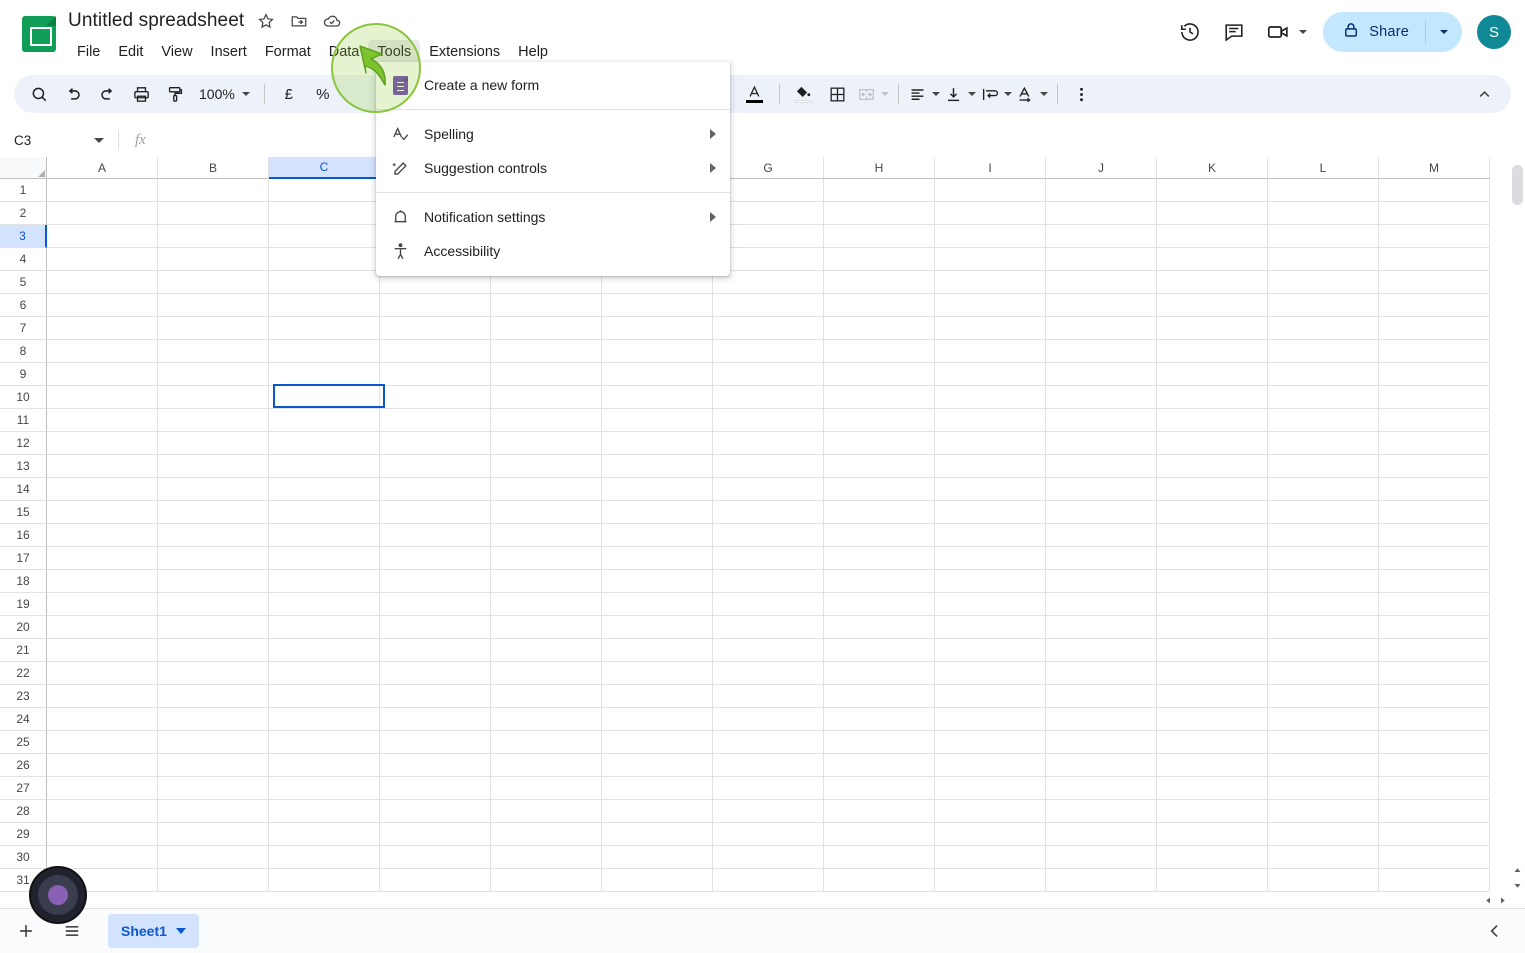 The image size is (1525, 953). What do you see at coordinates (23, 374) in the screenshot?
I see `row-header-9: 9` at bounding box center [23, 374].